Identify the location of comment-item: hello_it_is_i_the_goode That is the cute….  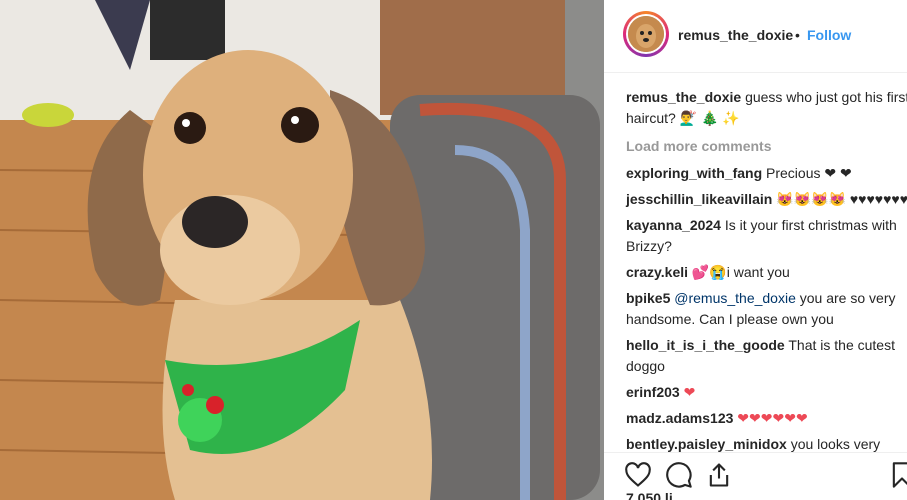
(766, 356).